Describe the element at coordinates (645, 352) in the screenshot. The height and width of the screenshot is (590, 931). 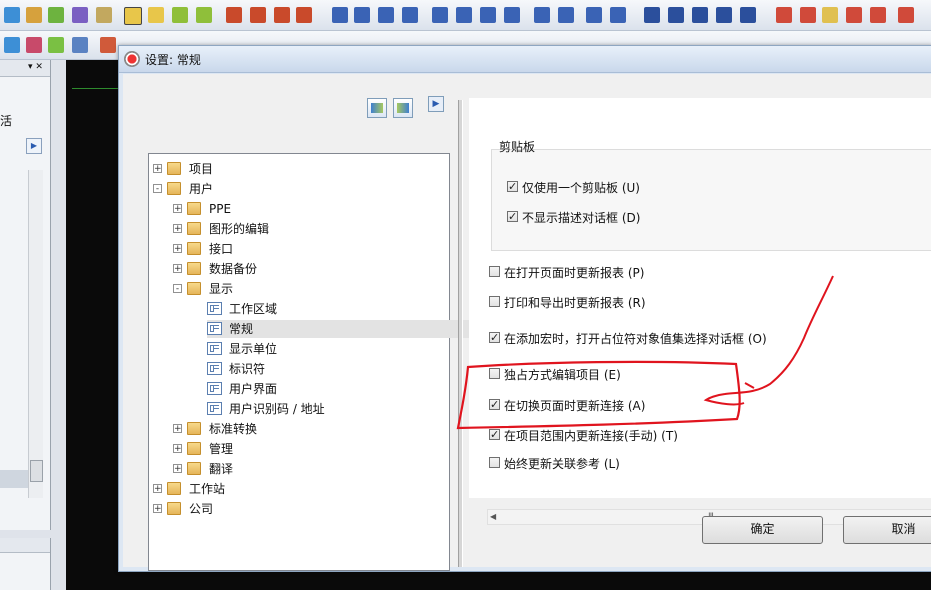
I see `red-annotation` at that location.